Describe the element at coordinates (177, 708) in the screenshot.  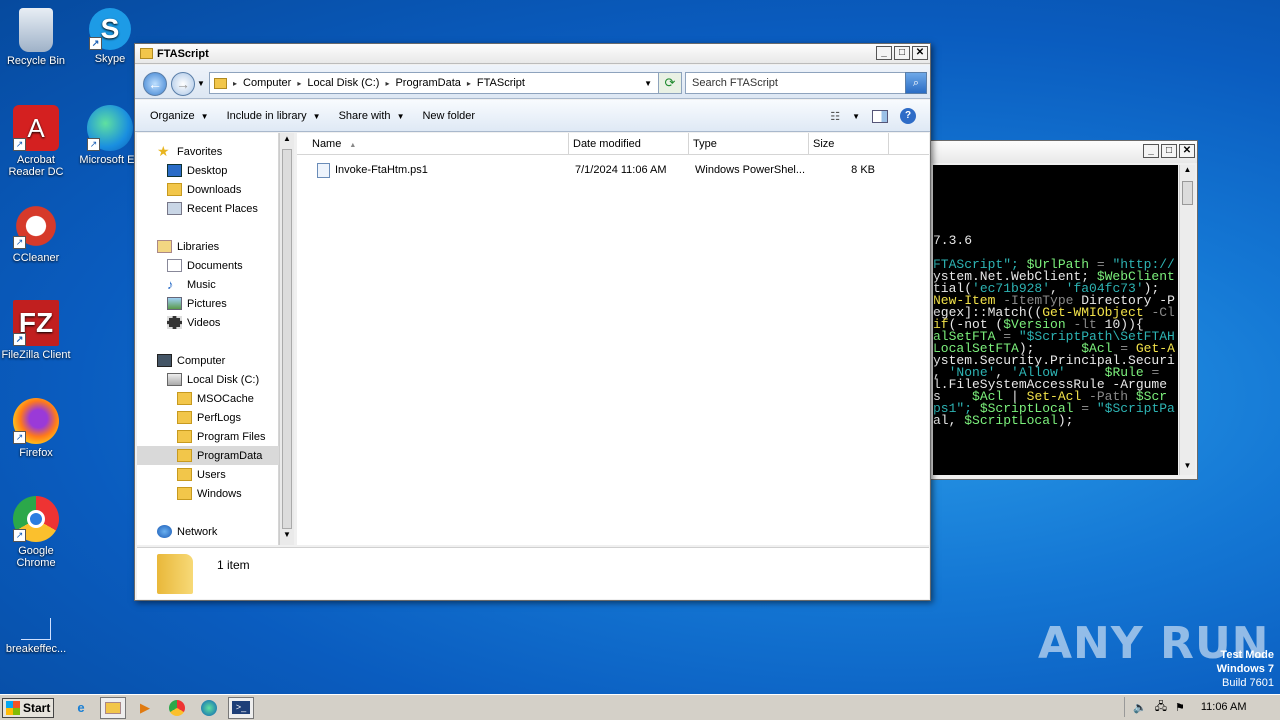
I see `chrome-taskbar-icon` at that location.